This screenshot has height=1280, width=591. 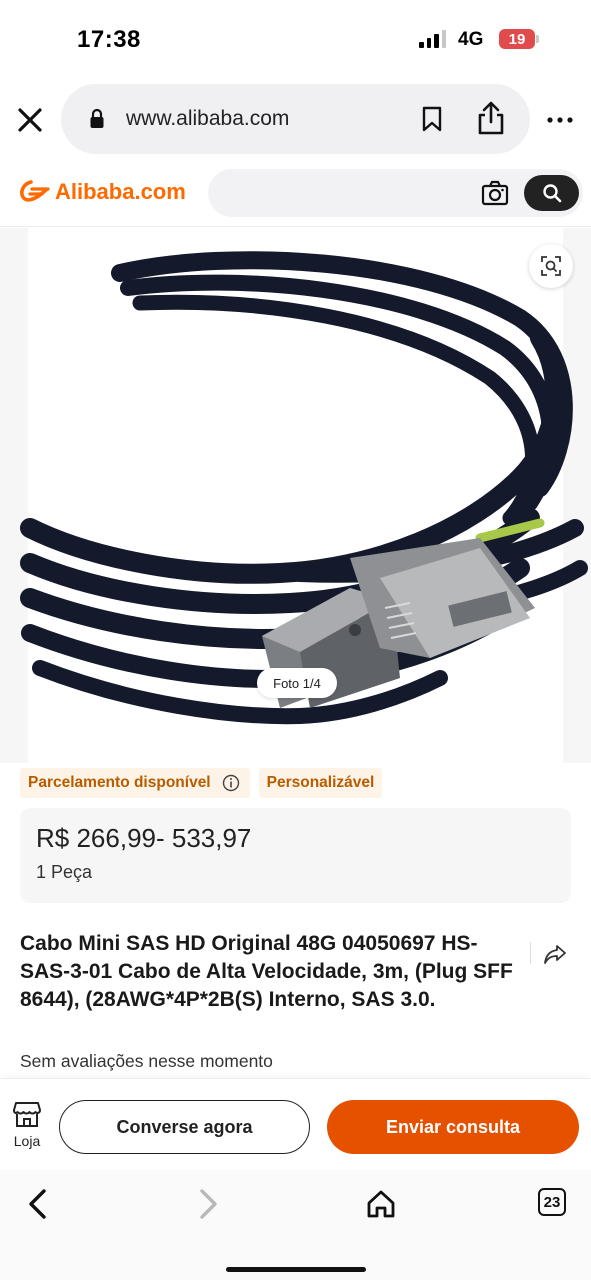 What do you see at coordinates (295, 1225) in the screenshot?
I see `browser-bottom-nav: 23` at bounding box center [295, 1225].